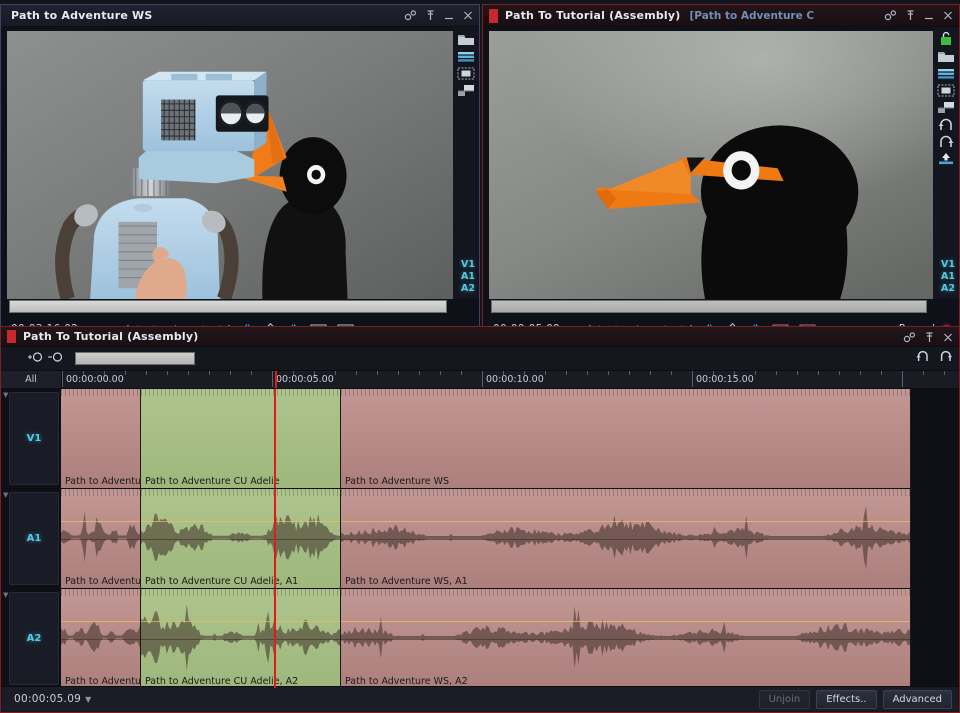  I want to click on track-head-box: A2, so click(34, 638).